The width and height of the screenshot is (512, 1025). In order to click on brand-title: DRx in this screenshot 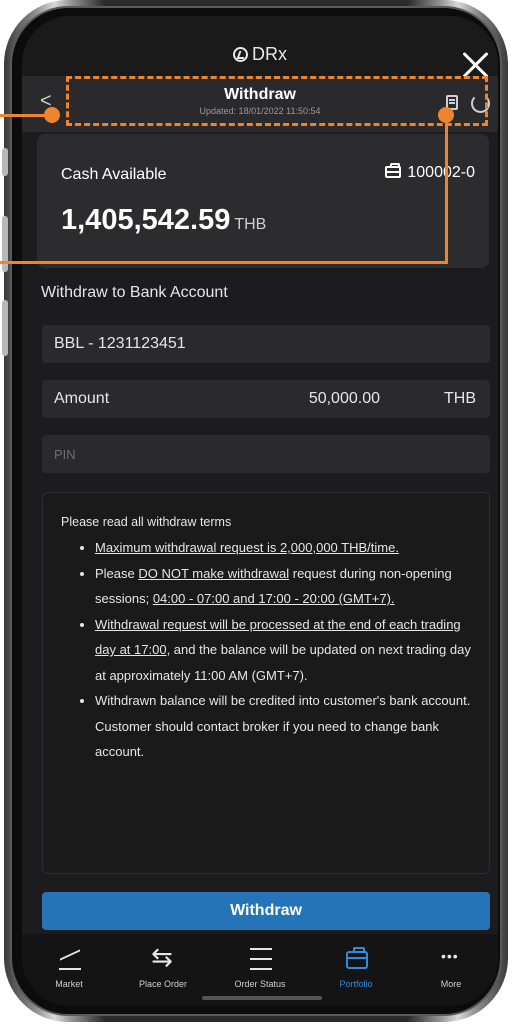, I will do `click(260, 54)`.